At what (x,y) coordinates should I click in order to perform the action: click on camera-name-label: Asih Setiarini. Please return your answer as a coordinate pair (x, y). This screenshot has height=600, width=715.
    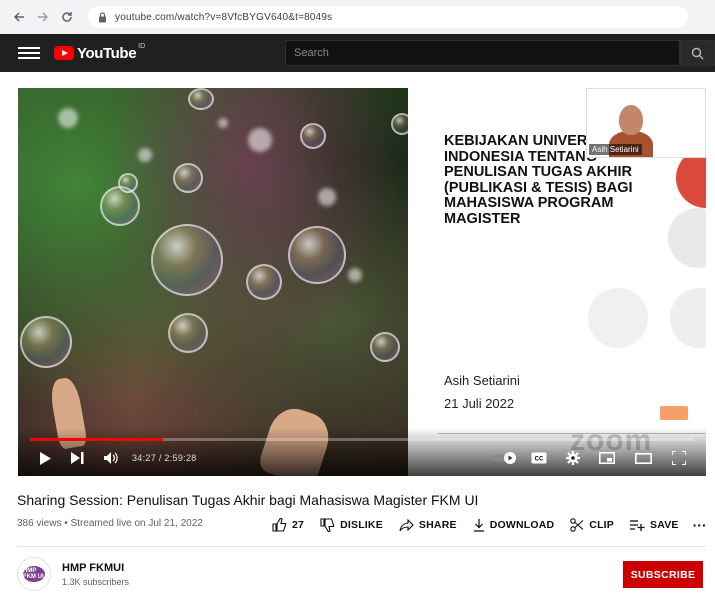
    Looking at the image, I should click on (615, 149).